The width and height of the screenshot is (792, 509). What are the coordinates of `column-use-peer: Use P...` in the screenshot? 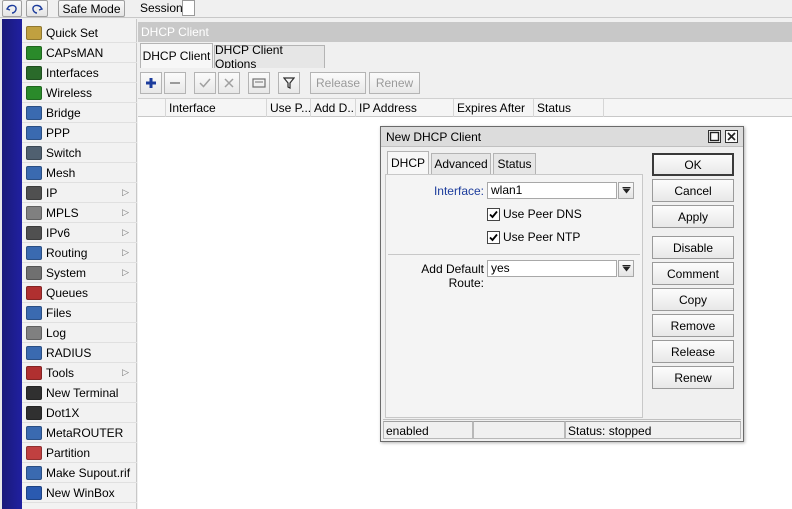 It's located at (289, 108).